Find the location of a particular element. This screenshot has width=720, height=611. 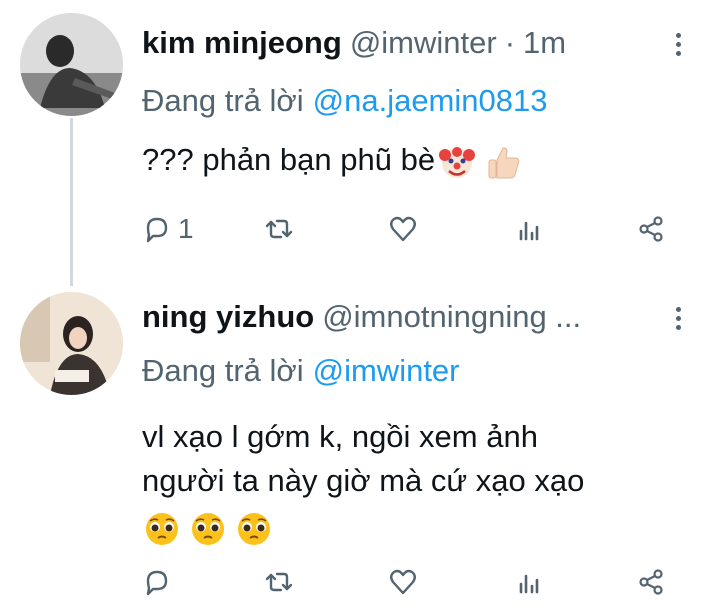

tweet-actions is located at coordinates (406, 582).